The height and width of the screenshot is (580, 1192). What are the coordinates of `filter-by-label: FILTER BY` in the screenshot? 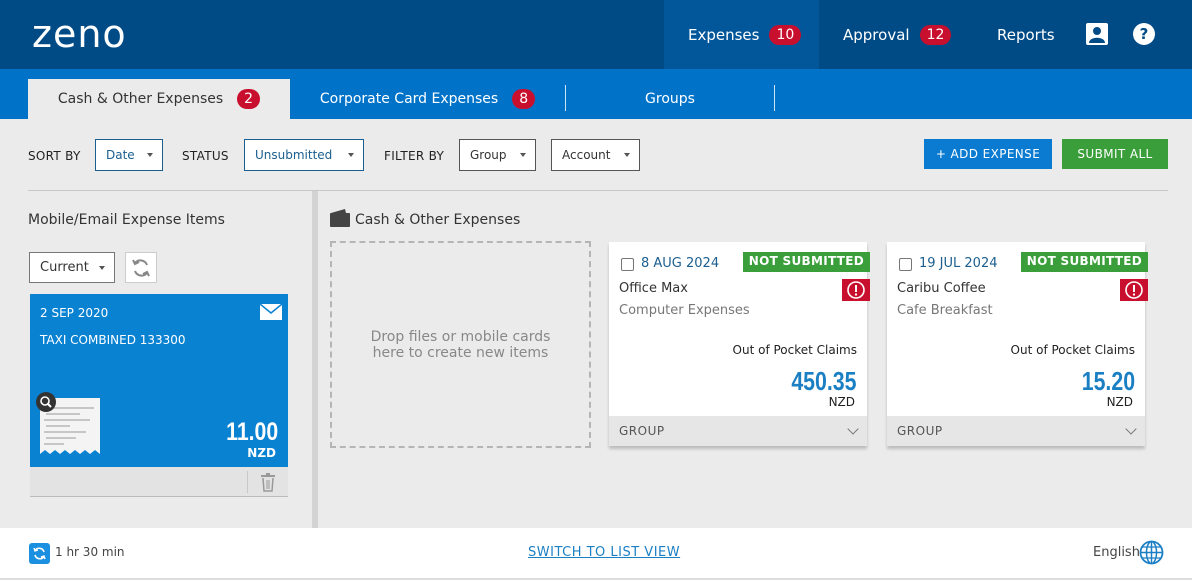 It's located at (414, 156).